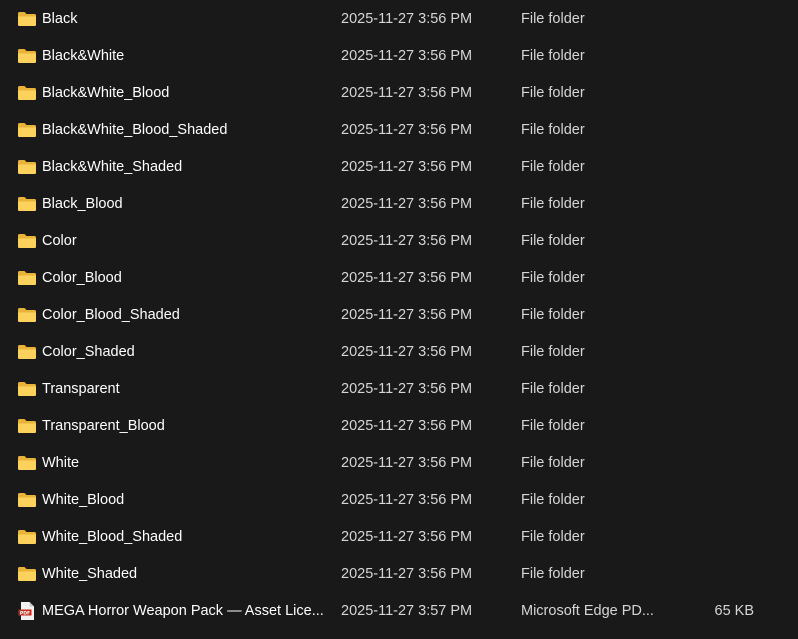 Image resolution: width=798 pixels, height=639 pixels. Describe the element at coordinates (407, 611) in the screenshot. I see `file-date-modified: 2025-11-27 3:57 PM` at that location.